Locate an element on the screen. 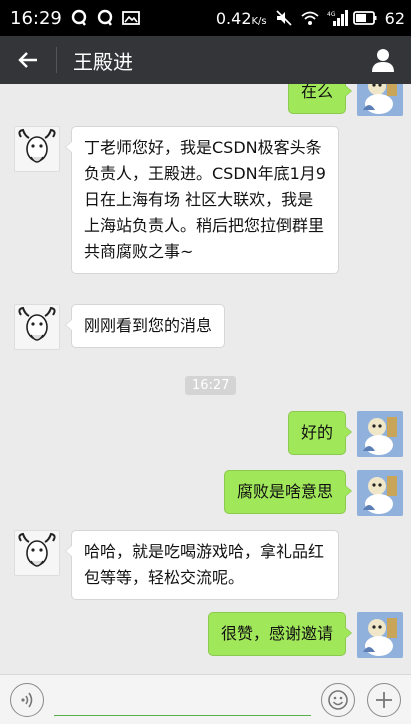 This screenshot has width=411, height=724. message-outgoing: 腐败是啥意思 is located at coordinates (313, 493).